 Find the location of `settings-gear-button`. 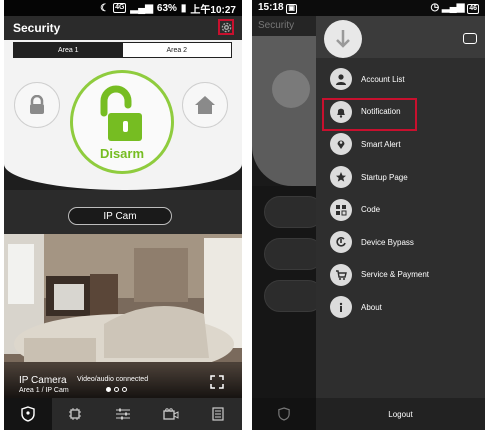

settings-gear-button is located at coordinates (226, 27).